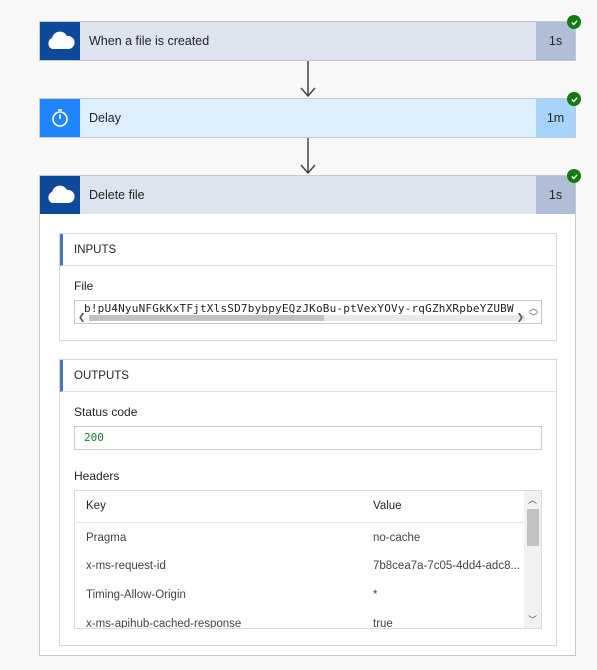  I want to click on status-code-field: 200, so click(308, 438).